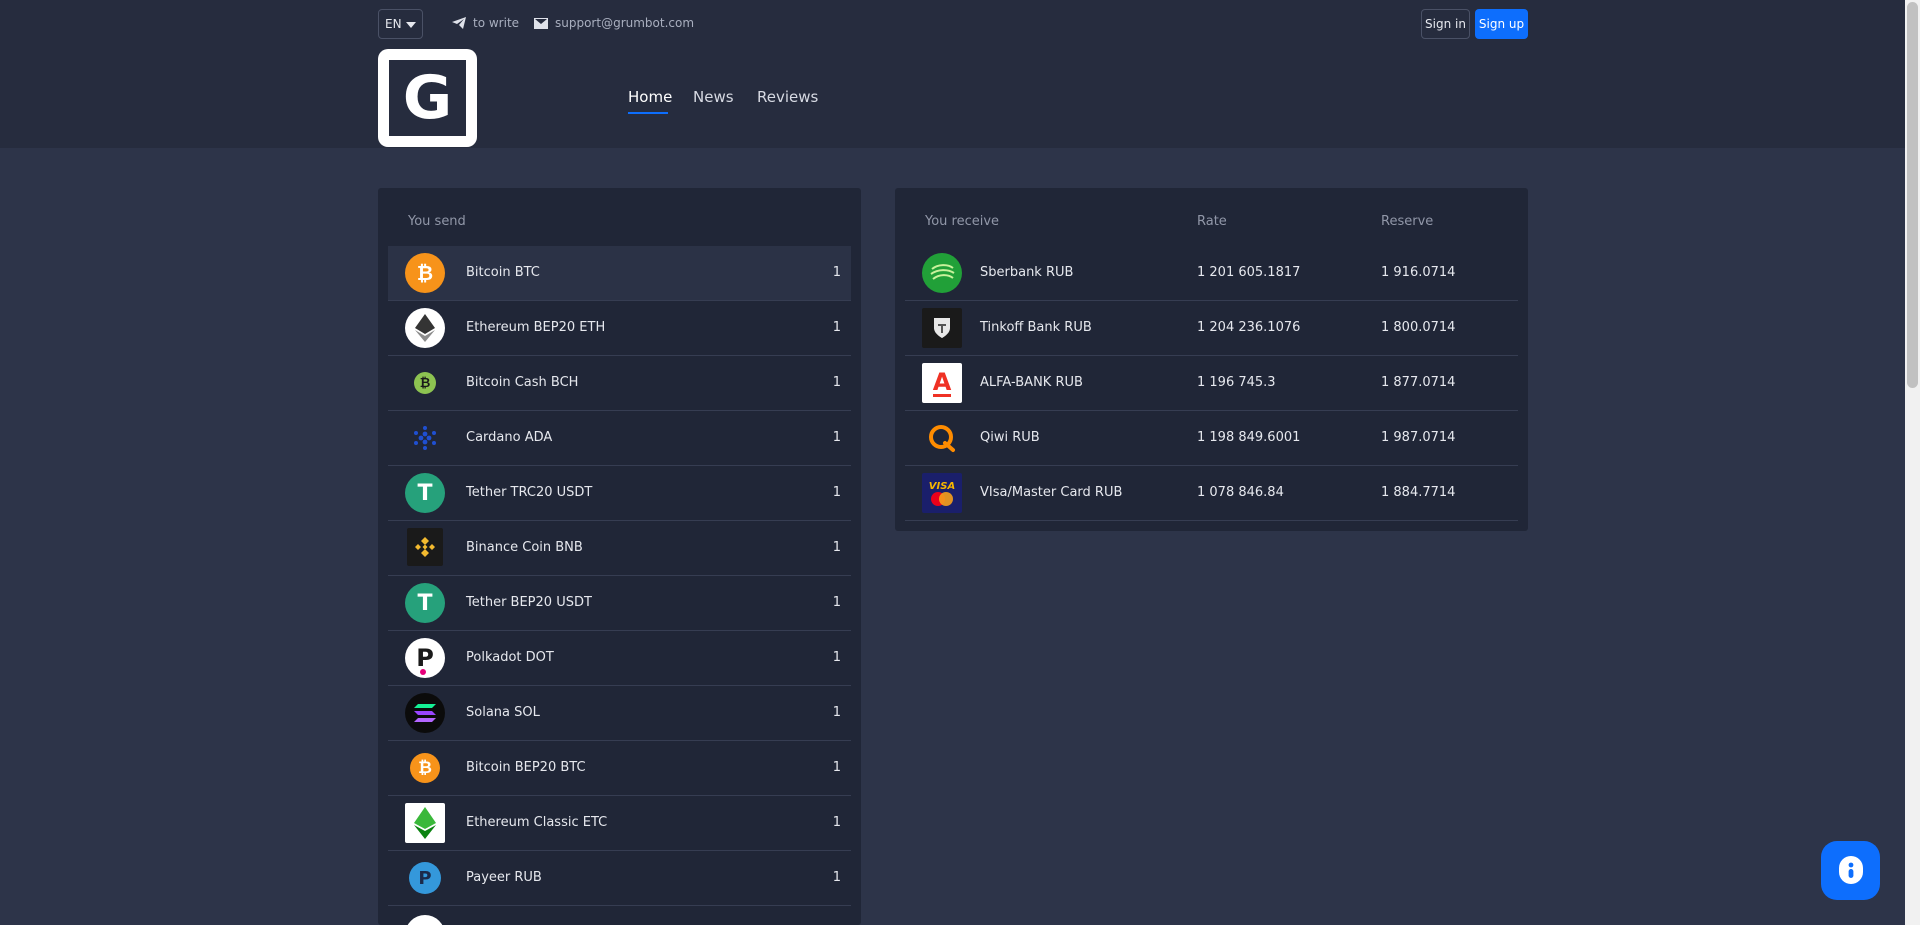  Describe the element at coordinates (496, 23) in the screenshot. I see `write-link-label: to write` at that location.